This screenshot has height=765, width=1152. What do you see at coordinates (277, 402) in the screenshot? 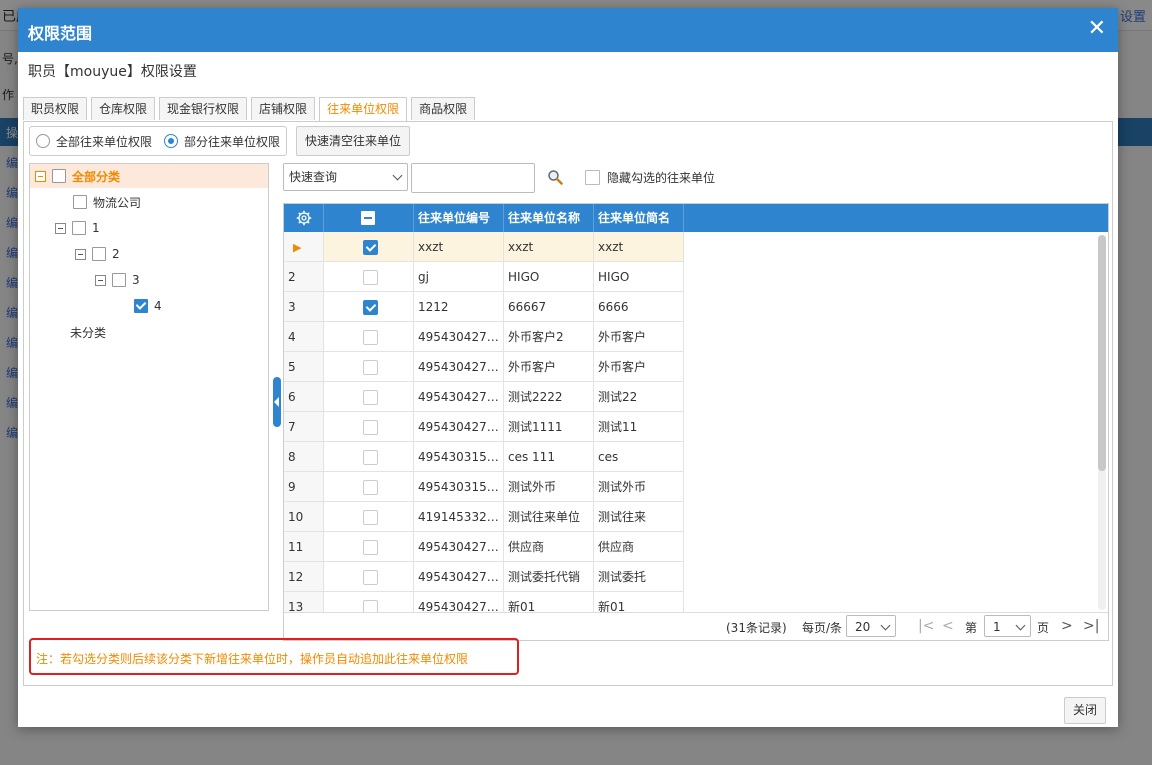
I see `collapse-panel-handle` at bounding box center [277, 402].